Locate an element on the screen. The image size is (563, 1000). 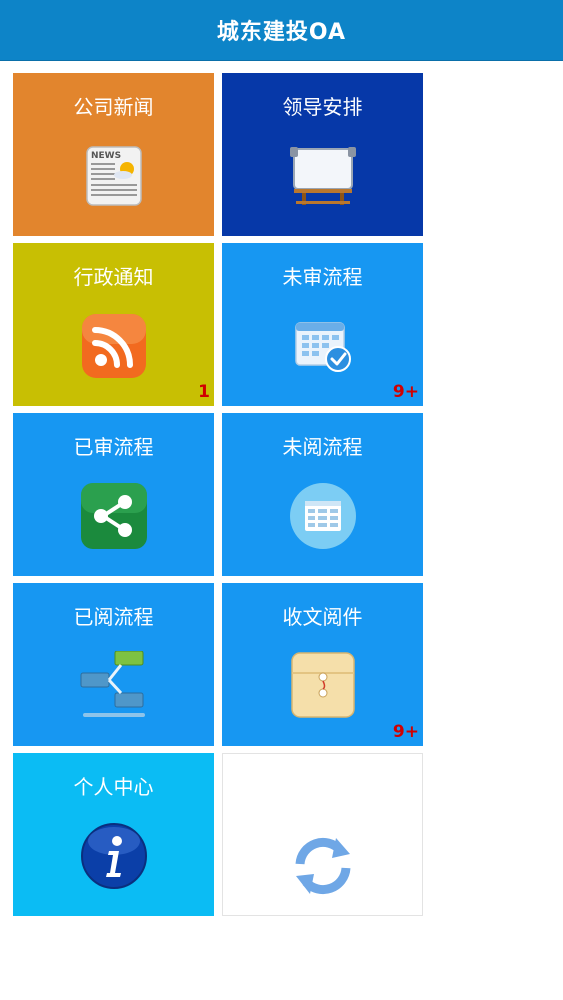
tile-company-news: 公司新闻 NEWS is located at coordinates (113, 154).